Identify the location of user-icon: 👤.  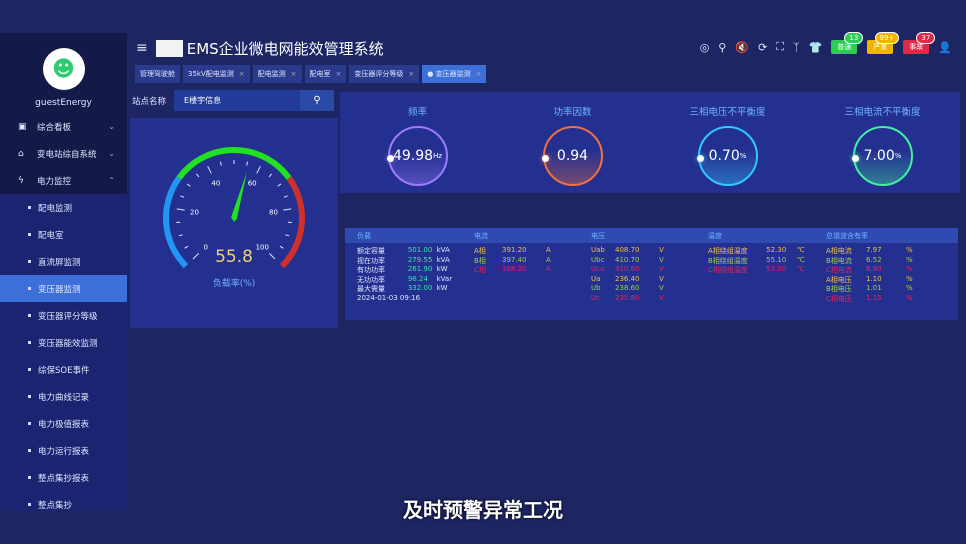
(945, 47).